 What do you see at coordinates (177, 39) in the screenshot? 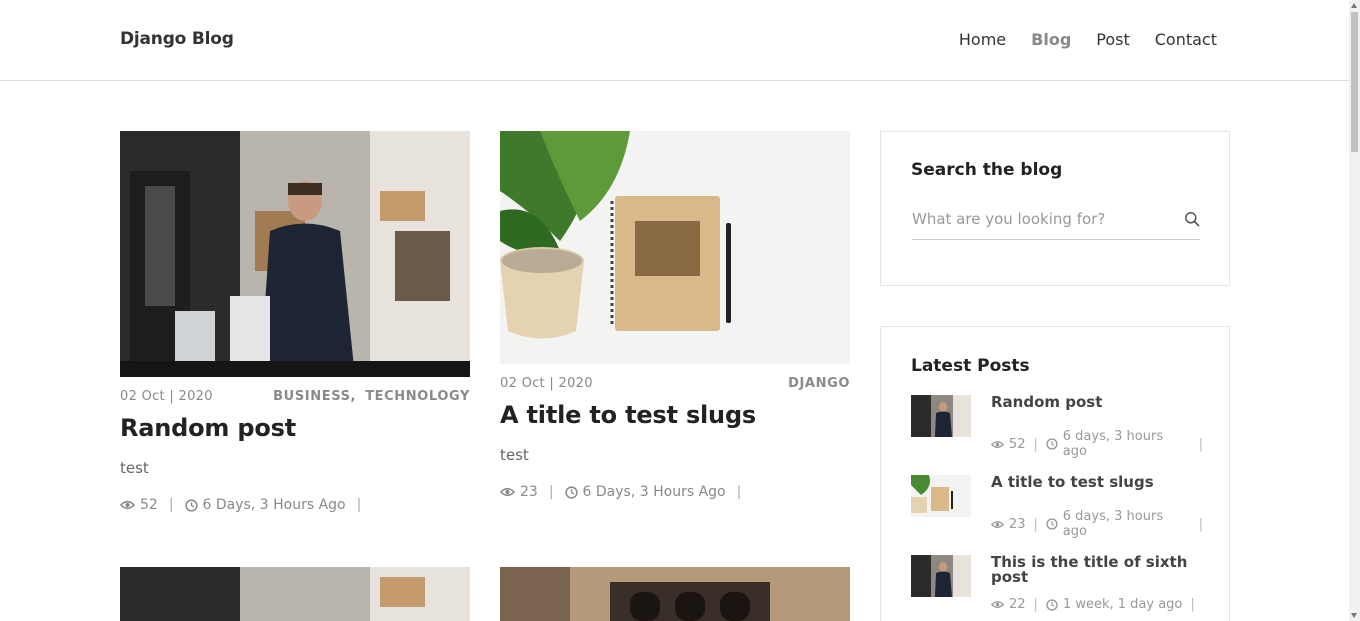
I see `site-brand: Django Blog` at bounding box center [177, 39].